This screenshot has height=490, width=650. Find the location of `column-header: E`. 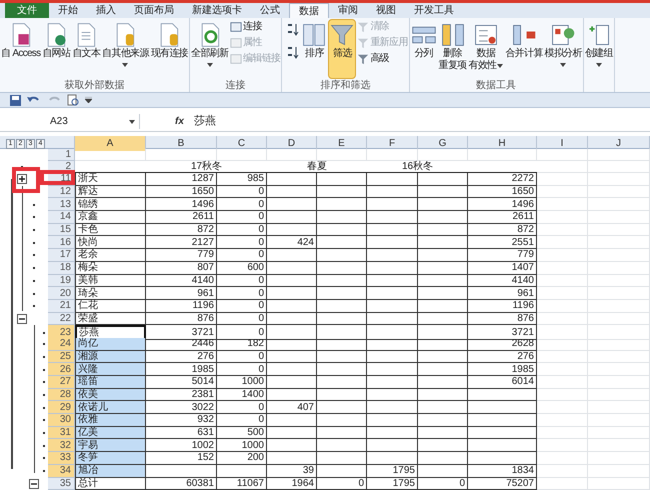

column-header: E is located at coordinates (342, 143).